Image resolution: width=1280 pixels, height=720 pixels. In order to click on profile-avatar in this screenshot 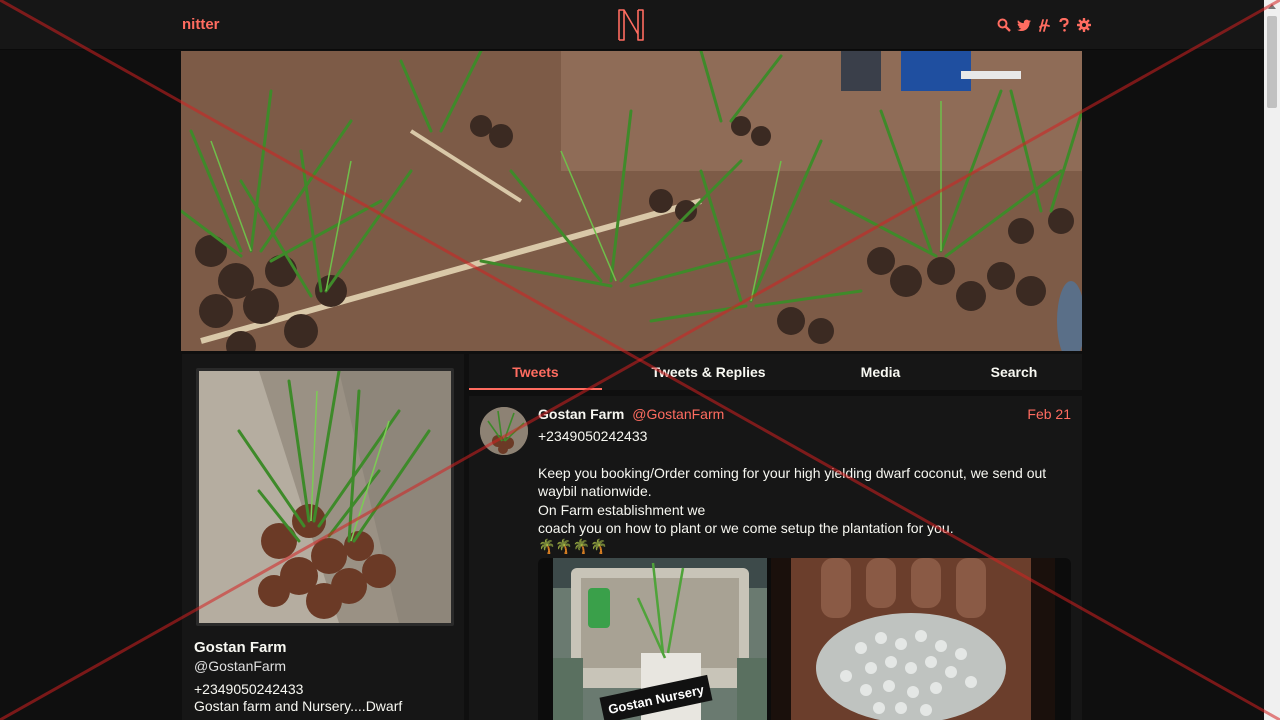, I will do `click(325, 497)`.